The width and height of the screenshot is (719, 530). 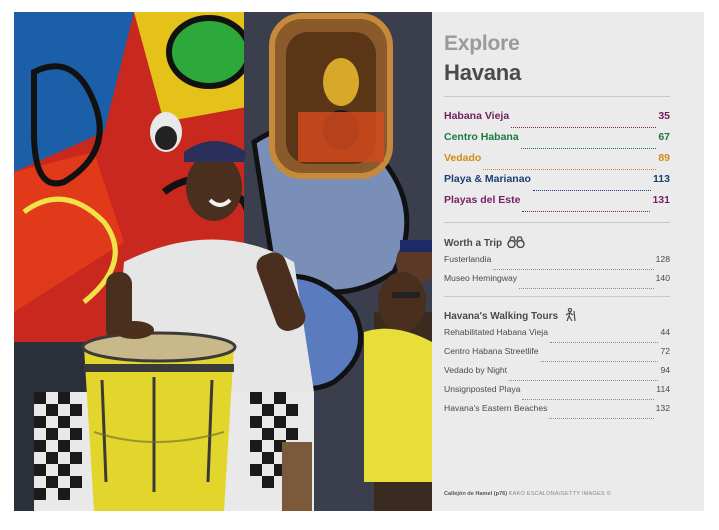 I want to click on toc-page: 72, so click(x=665, y=351).